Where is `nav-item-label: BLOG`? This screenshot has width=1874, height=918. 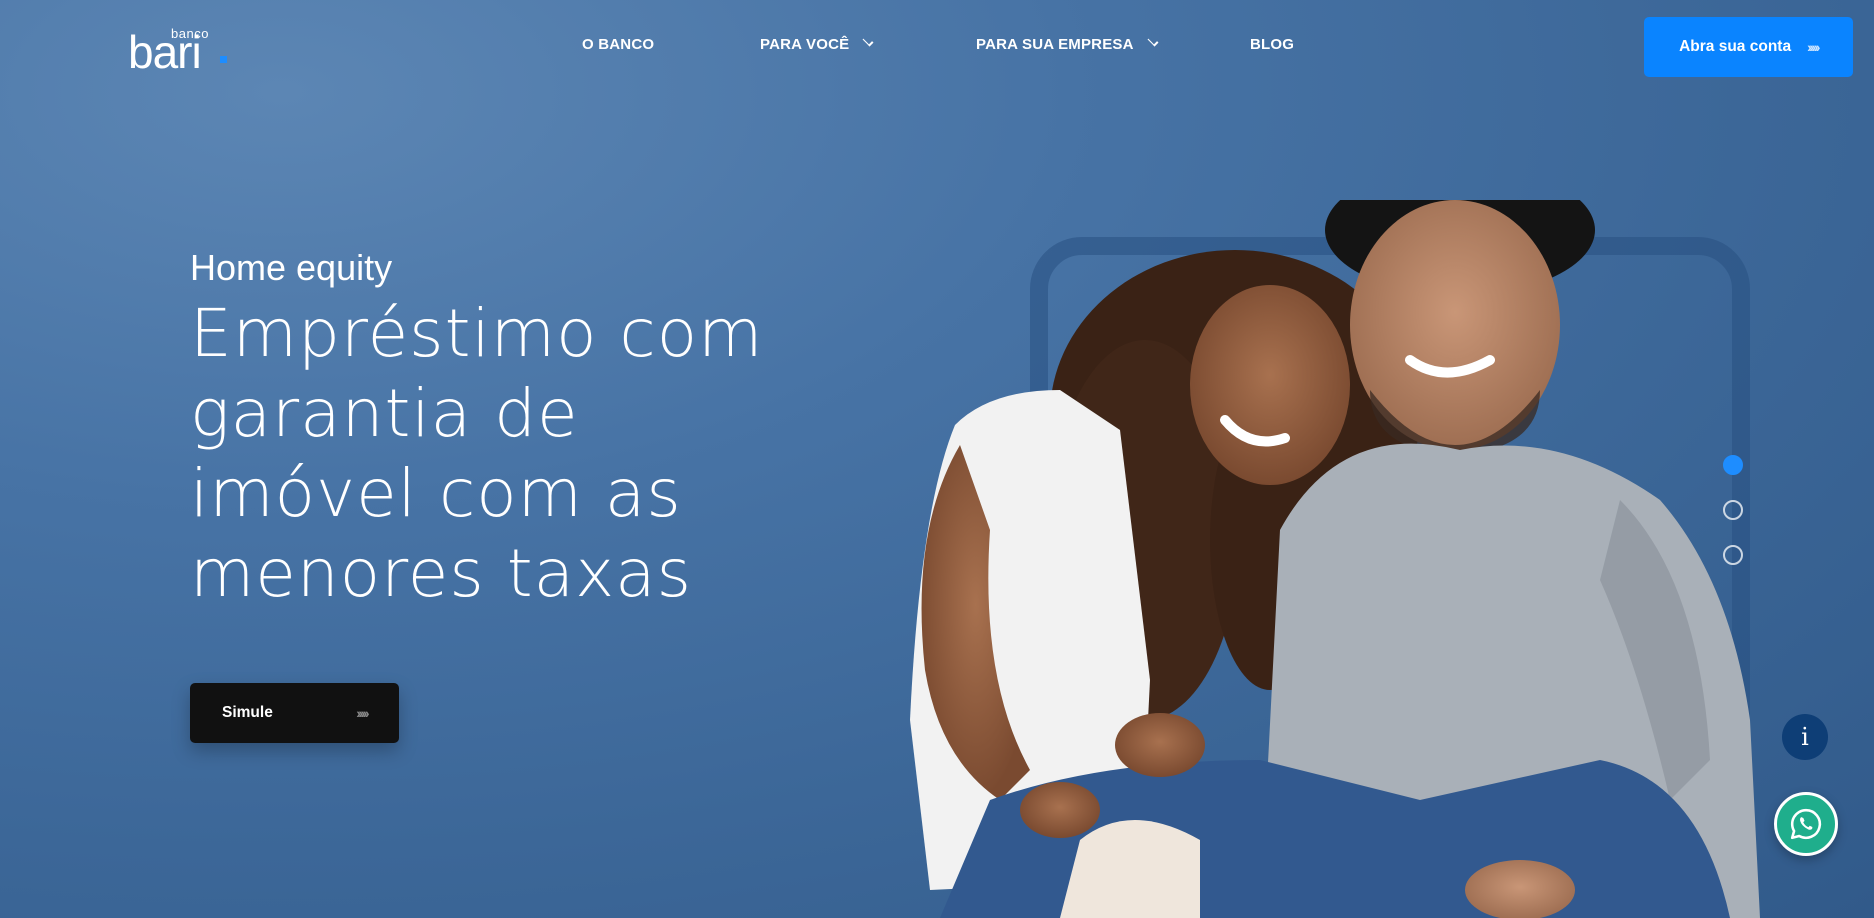
nav-item-label: BLOG is located at coordinates (1272, 44).